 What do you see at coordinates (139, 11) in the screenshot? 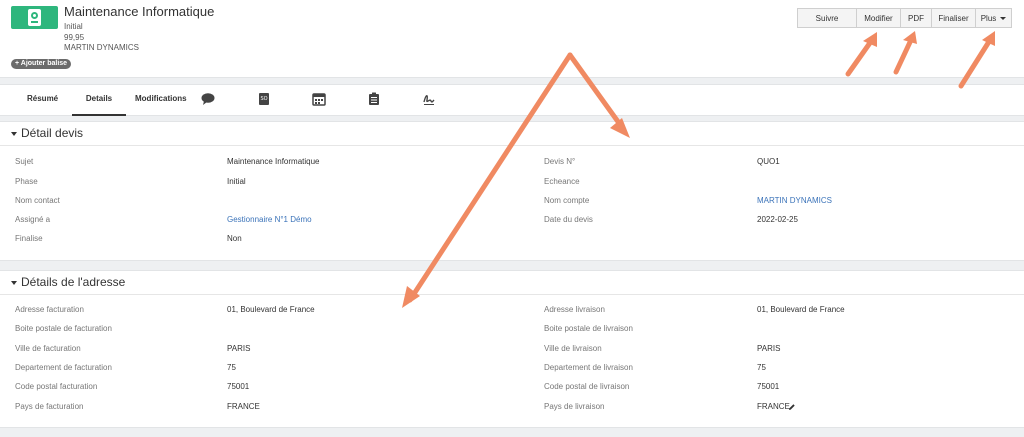
I see `record-title: Maintenance Informatique` at bounding box center [139, 11].